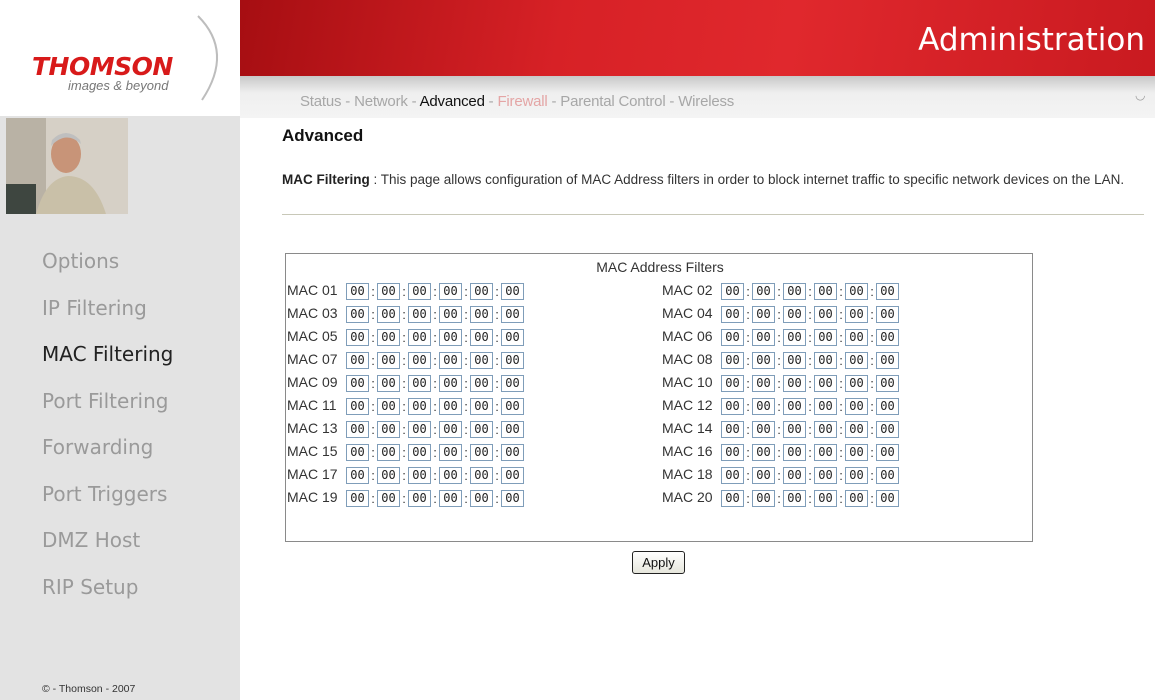 This screenshot has height=700, width=1155. What do you see at coordinates (452, 101) in the screenshot?
I see `topnav-advanced: Advanced` at bounding box center [452, 101].